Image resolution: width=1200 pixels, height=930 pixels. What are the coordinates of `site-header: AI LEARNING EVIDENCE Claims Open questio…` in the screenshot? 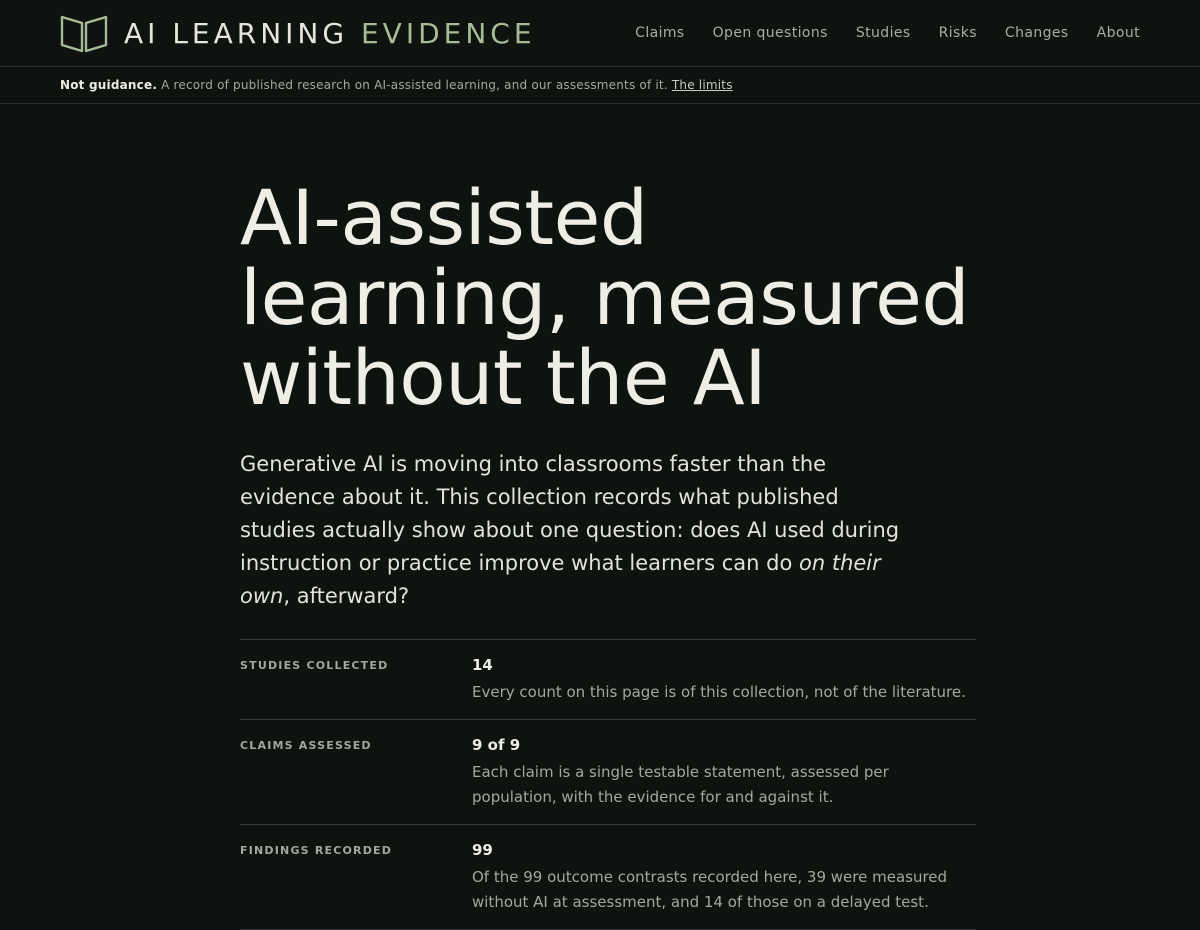 It's located at (600, 33).